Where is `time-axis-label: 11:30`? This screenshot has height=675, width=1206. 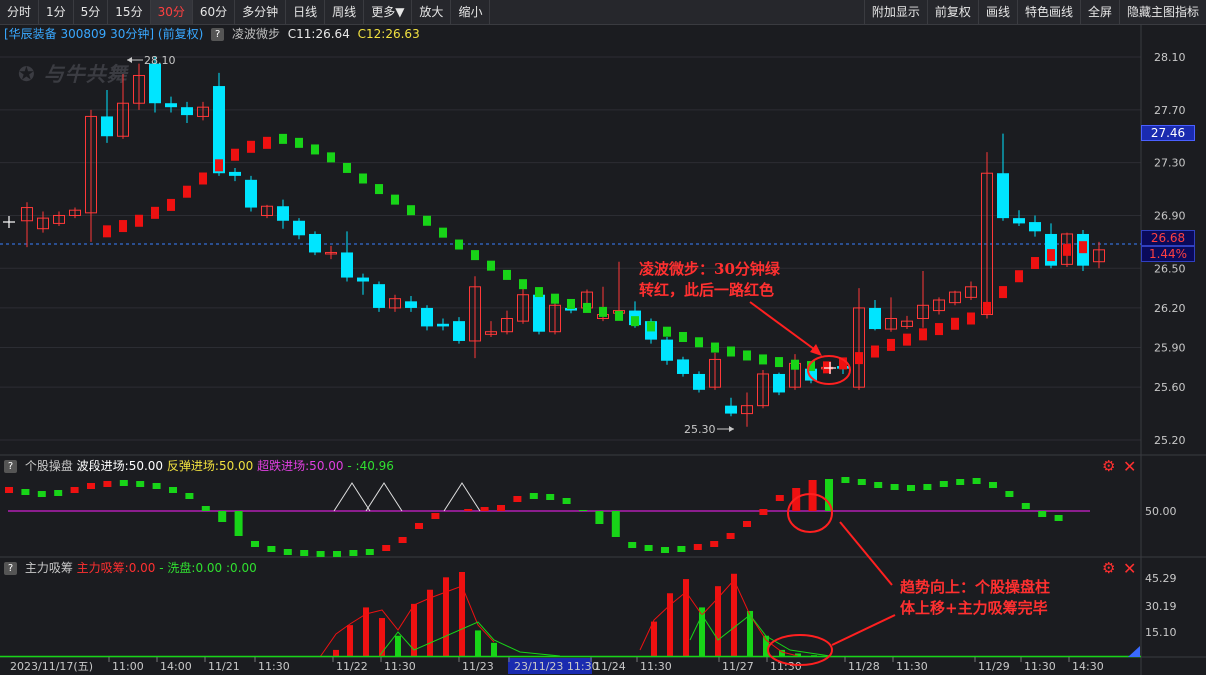 time-axis-label: 11:30 is located at coordinates (274, 666).